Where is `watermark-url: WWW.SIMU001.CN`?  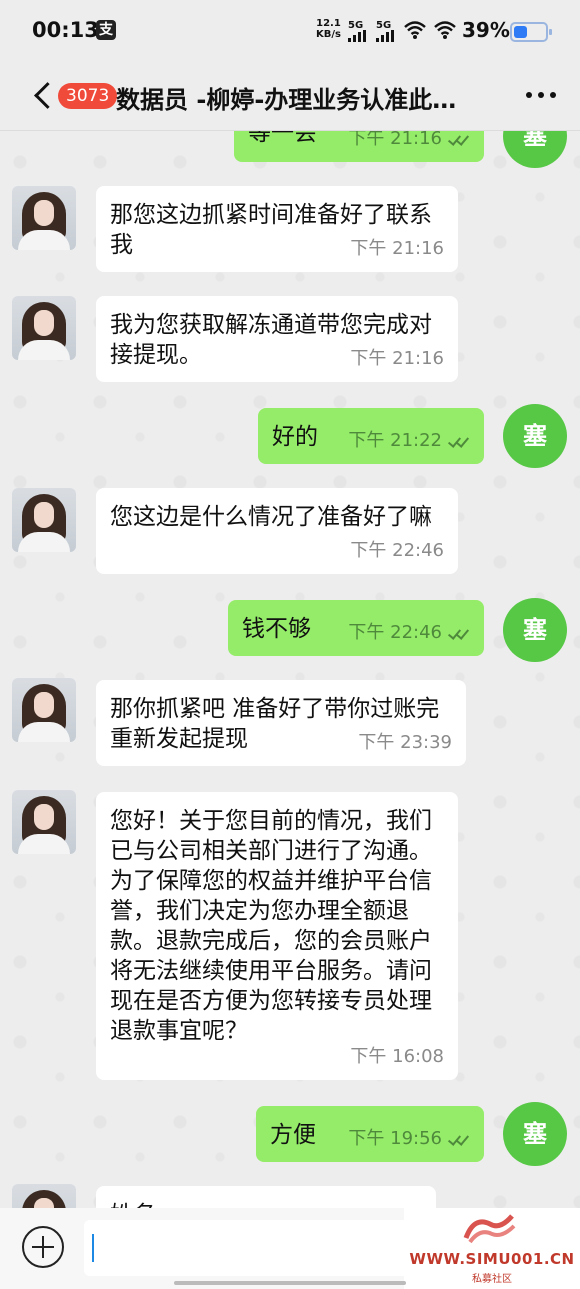
watermark-url: WWW.SIMU001.CN is located at coordinates (492, 1259).